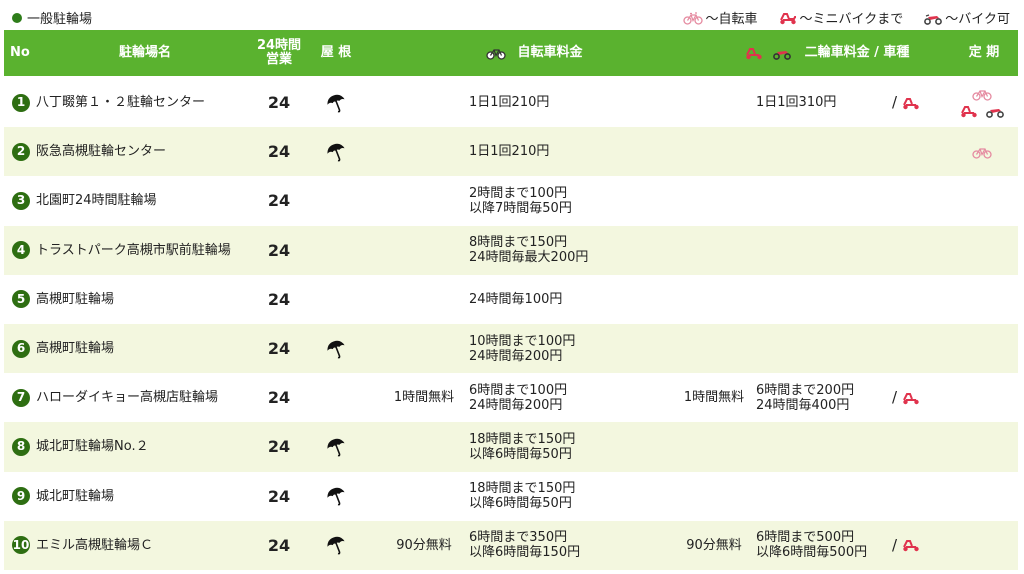 This screenshot has width=1024, height=574. What do you see at coordinates (550, 52) in the screenshot?
I see `header-bicycle-fee-label: 自転車料金` at bounding box center [550, 52].